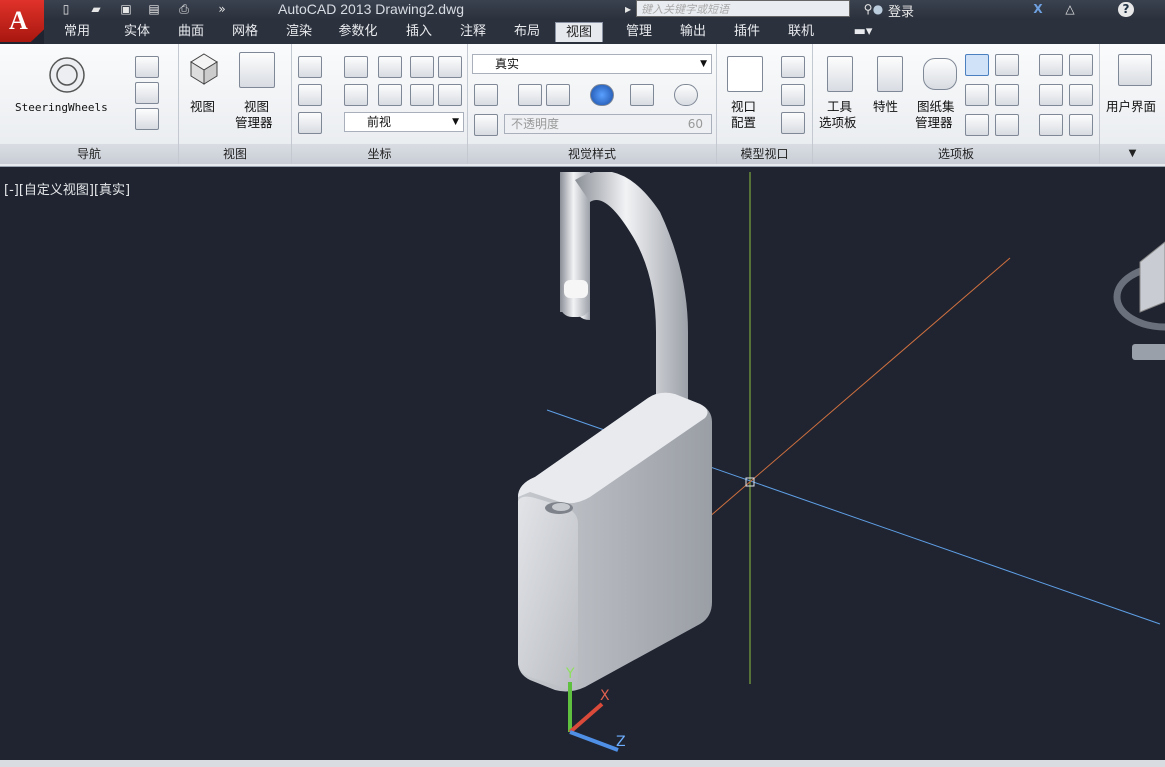 The height and width of the screenshot is (767, 1165). I want to click on view-cube-icon, so click(204, 69).